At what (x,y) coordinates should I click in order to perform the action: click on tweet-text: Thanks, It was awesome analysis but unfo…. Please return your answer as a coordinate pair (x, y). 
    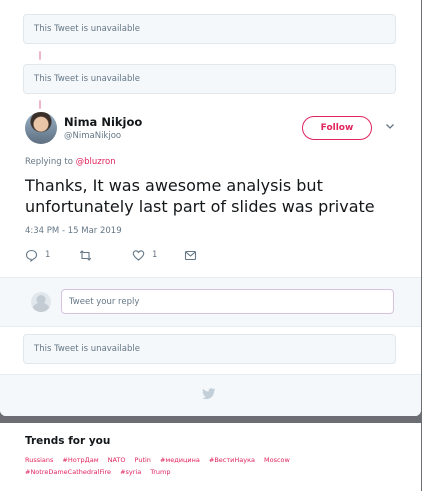
    Looking at the image, I should click on (200, 196).